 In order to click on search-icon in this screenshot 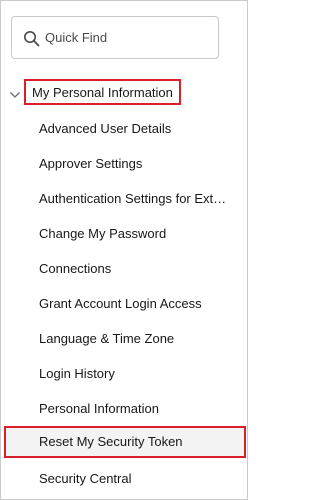, I will do `click(31, 38)`.